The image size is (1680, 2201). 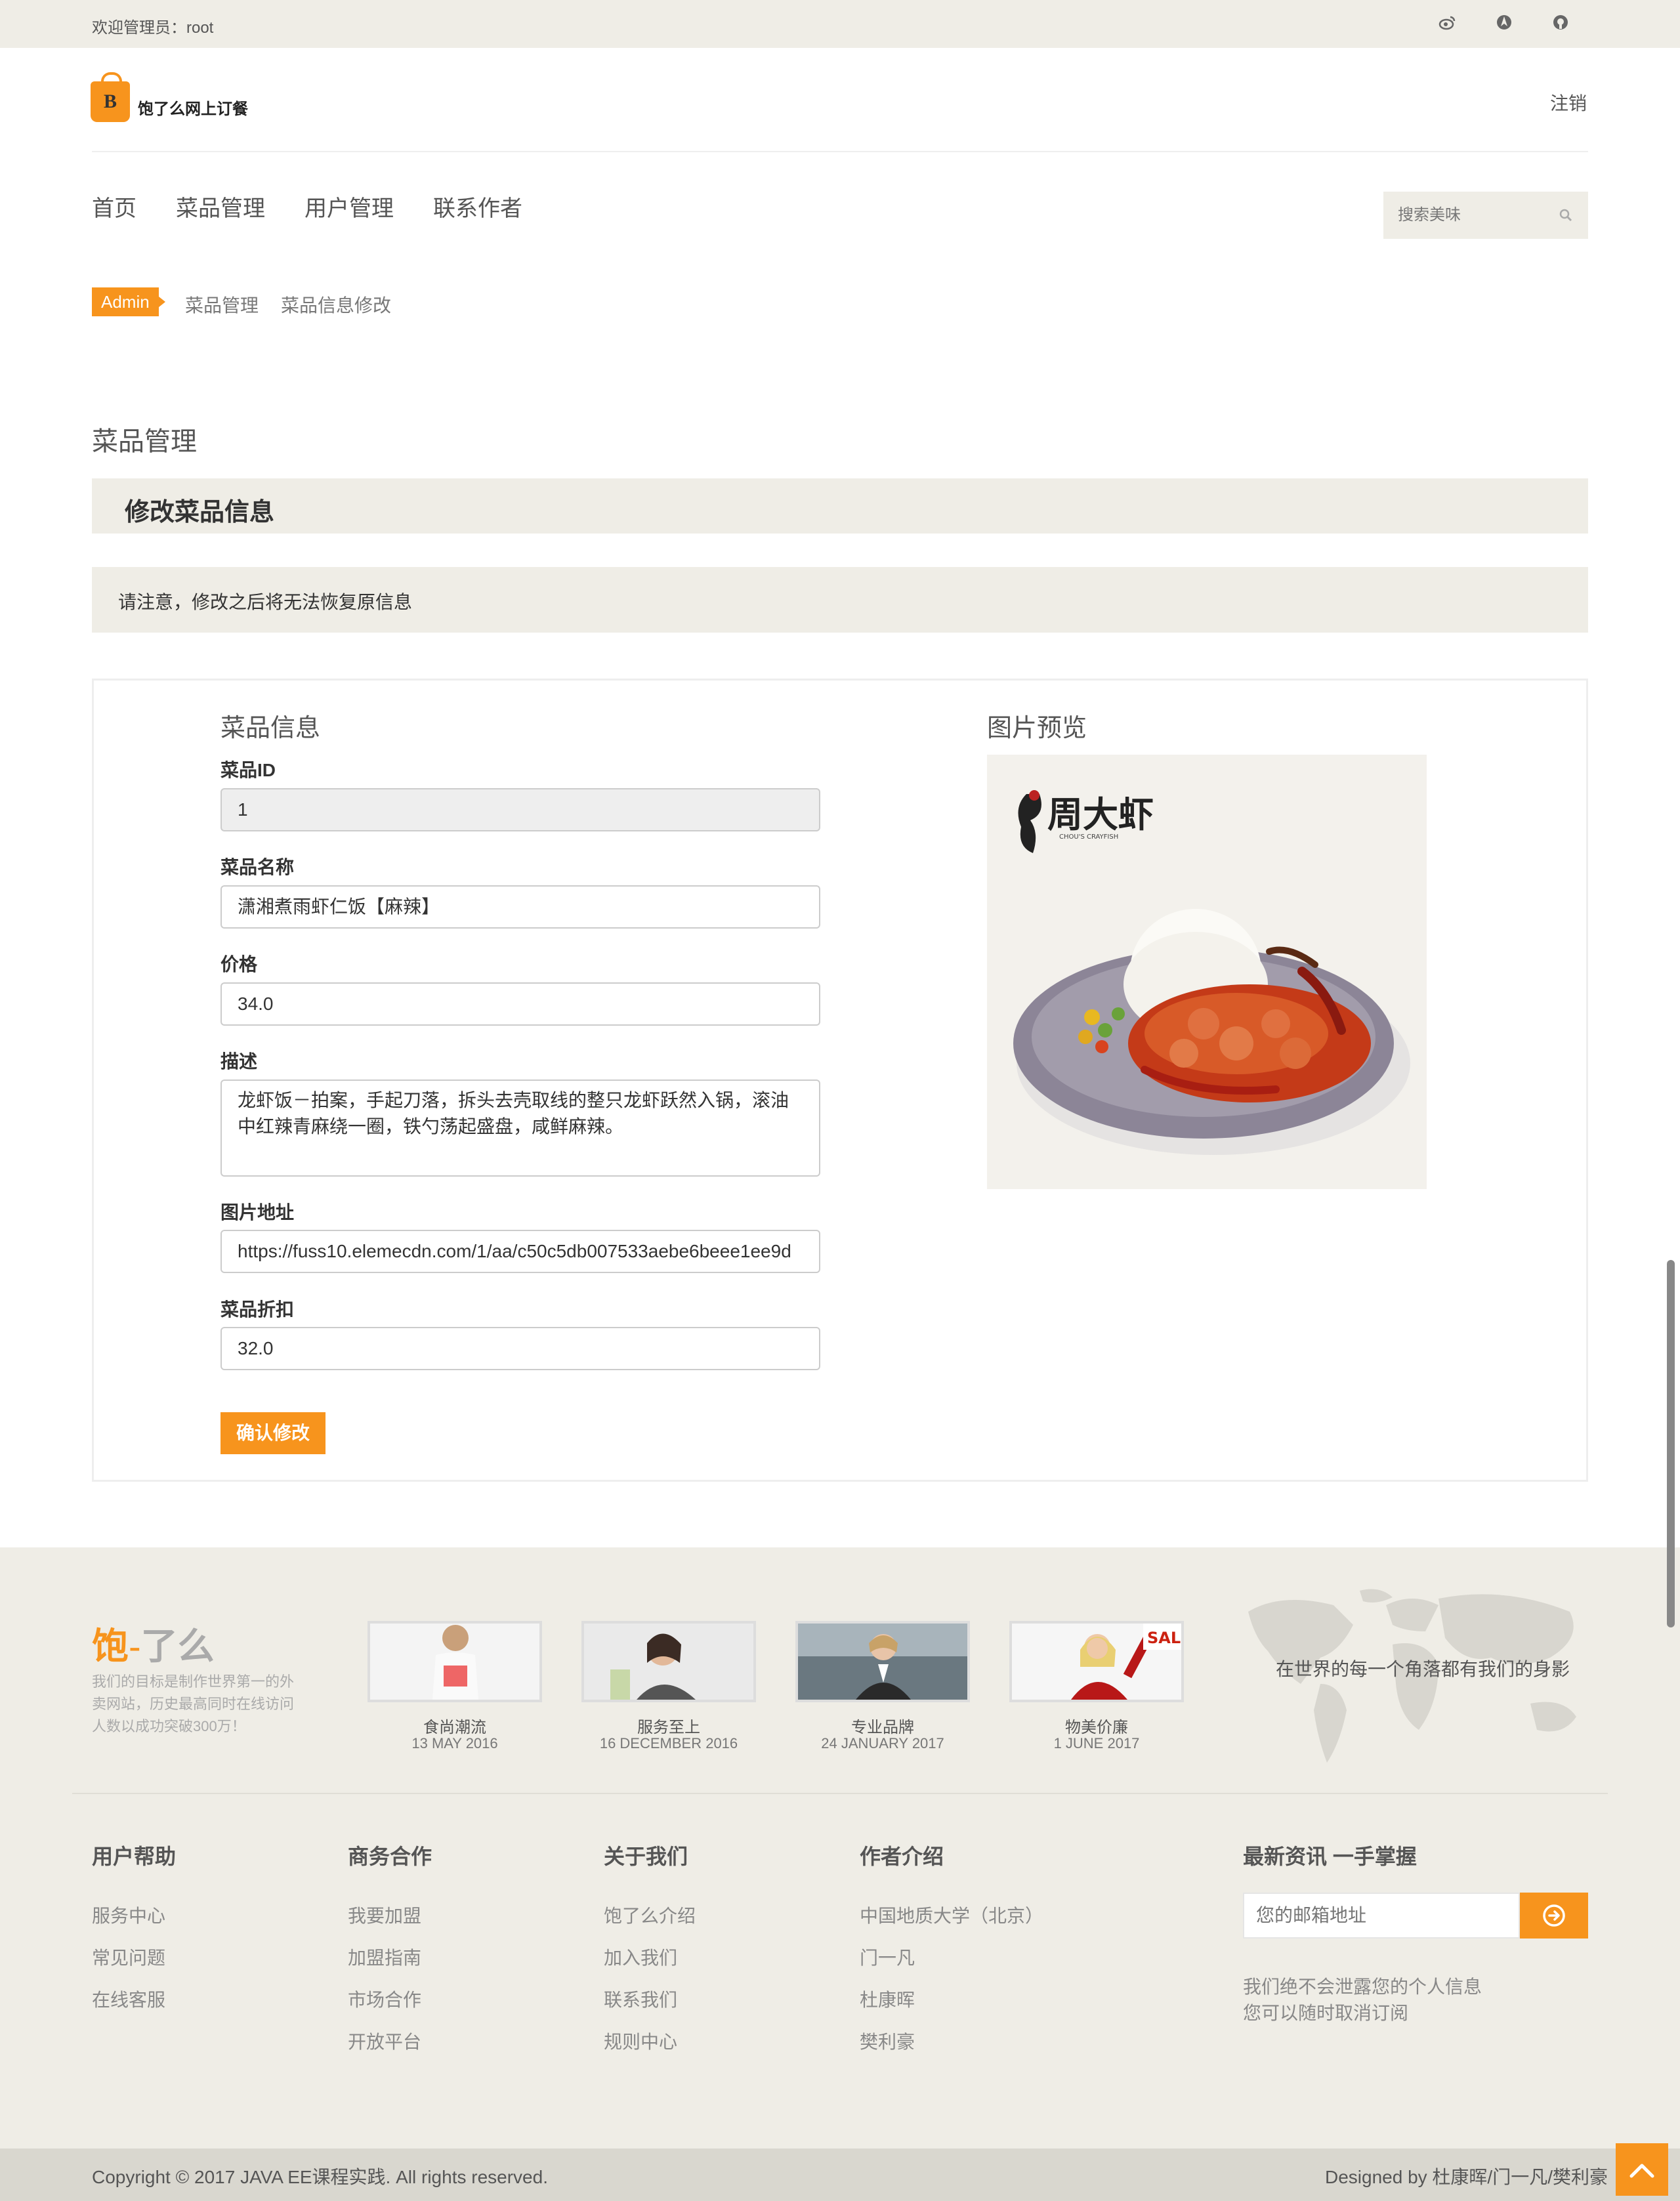 I want to click on footer-link-rules: 规则中心, so click(x=640, y=2041).